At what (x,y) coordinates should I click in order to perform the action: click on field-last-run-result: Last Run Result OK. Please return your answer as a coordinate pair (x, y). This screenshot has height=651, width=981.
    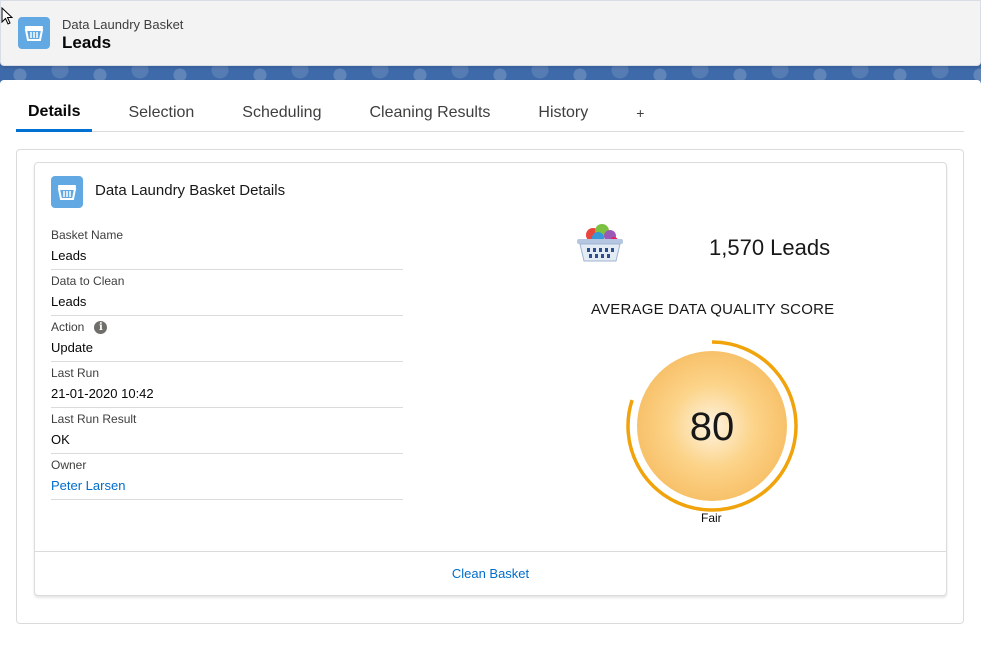
    Looking at the image, I should click on (227, 431).